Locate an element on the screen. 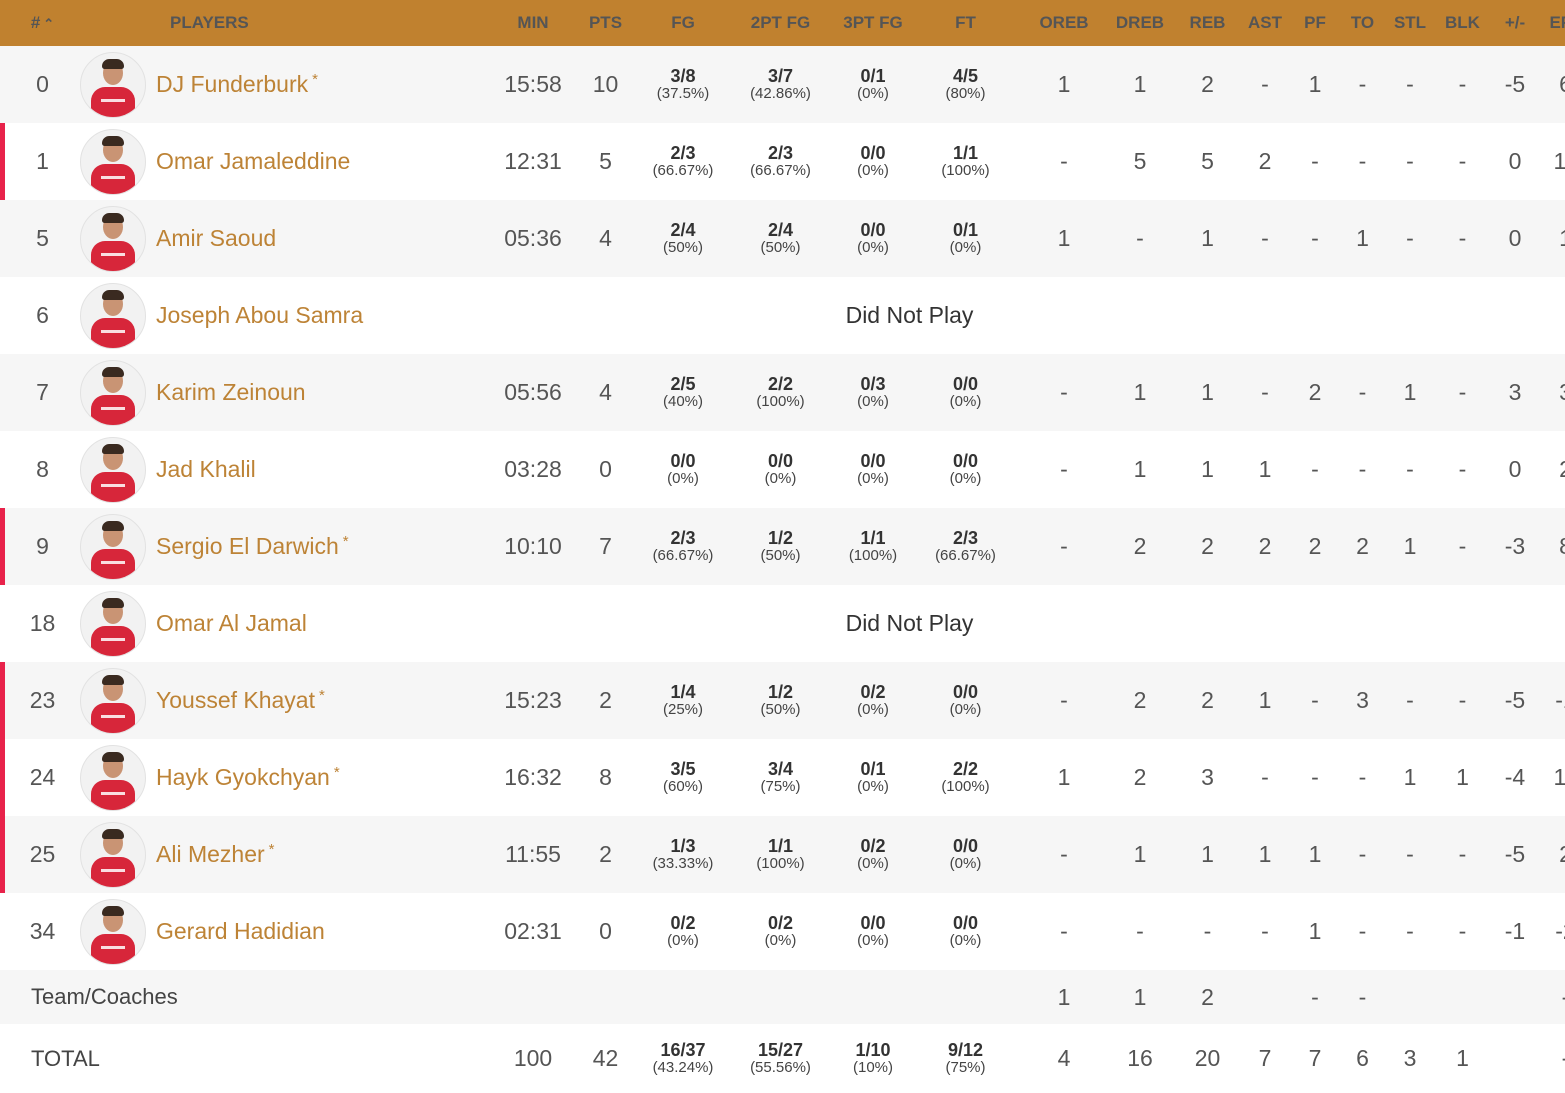 This screenshot has width=1565, height=1093. stat-min: 05:56 is located at coordinates (533, 392).